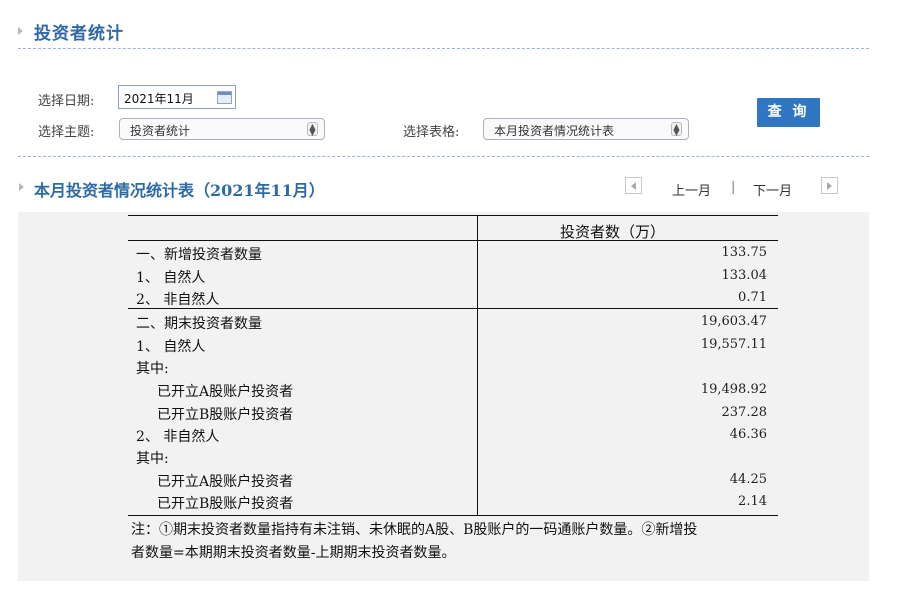 Image resolution: width=897 pixels, height=596 pixels. I want to click on table-select-value: 本月投资者情况统计表, so click(554, 131).